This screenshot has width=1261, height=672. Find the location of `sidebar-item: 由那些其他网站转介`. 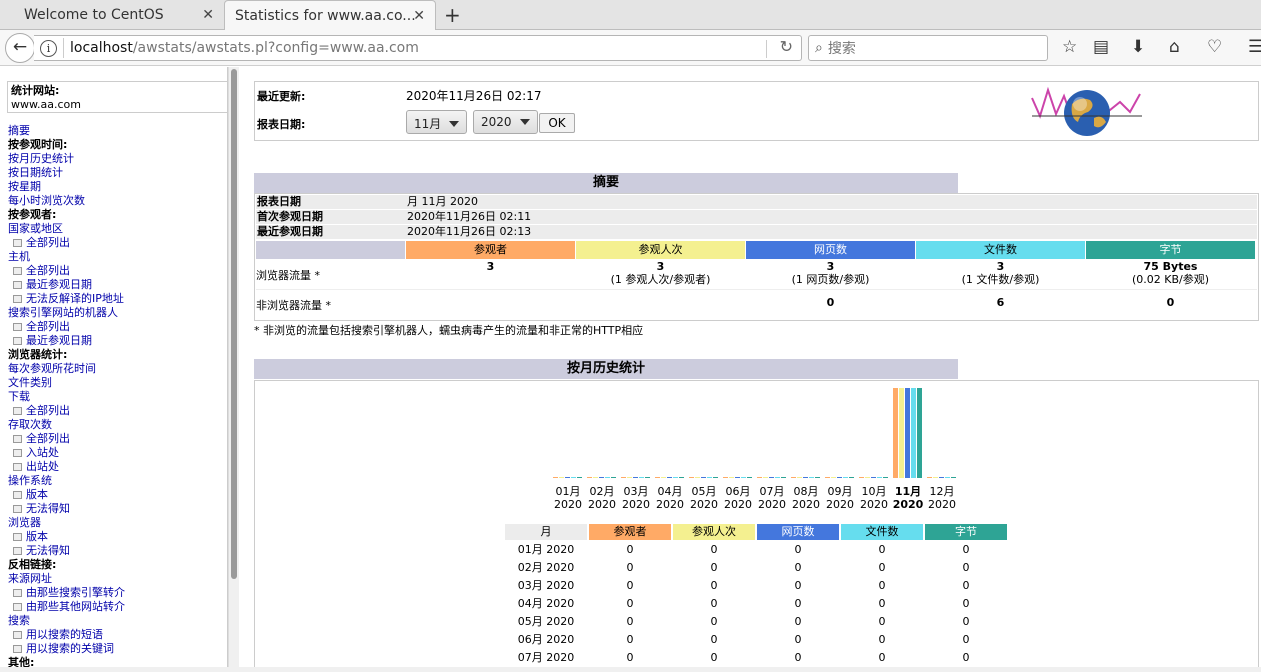

sidebar-item: 由那些其他网站转介 is located at coordinates (66, 607).